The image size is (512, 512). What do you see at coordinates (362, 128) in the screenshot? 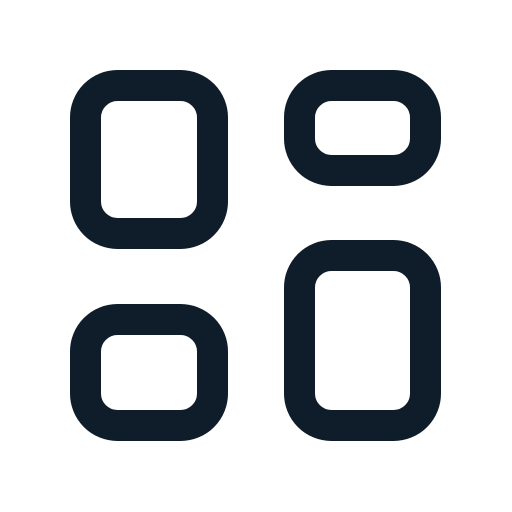
I see `tile-top-right` at bounding box center [362, 128].